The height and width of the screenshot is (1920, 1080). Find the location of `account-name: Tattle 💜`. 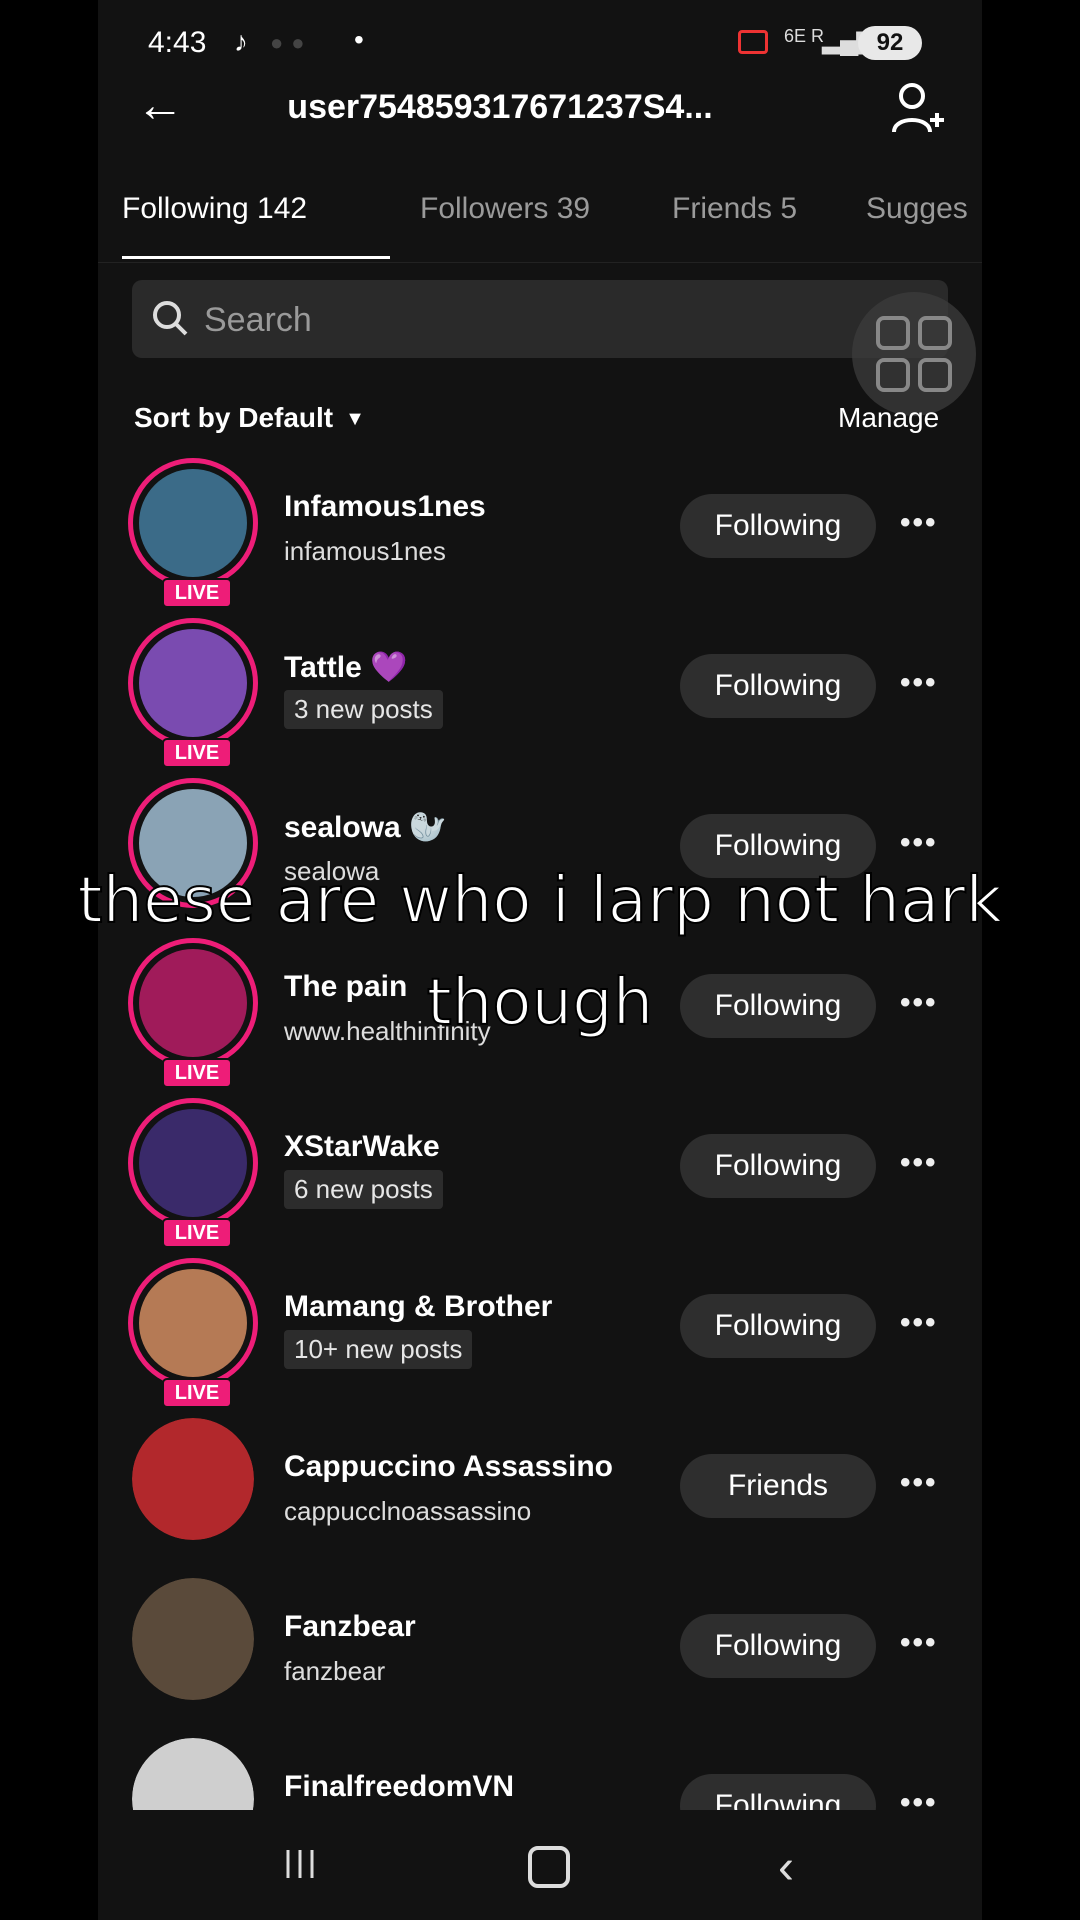

account-name: Tattle 💜 is located at coordinates (345, 667).